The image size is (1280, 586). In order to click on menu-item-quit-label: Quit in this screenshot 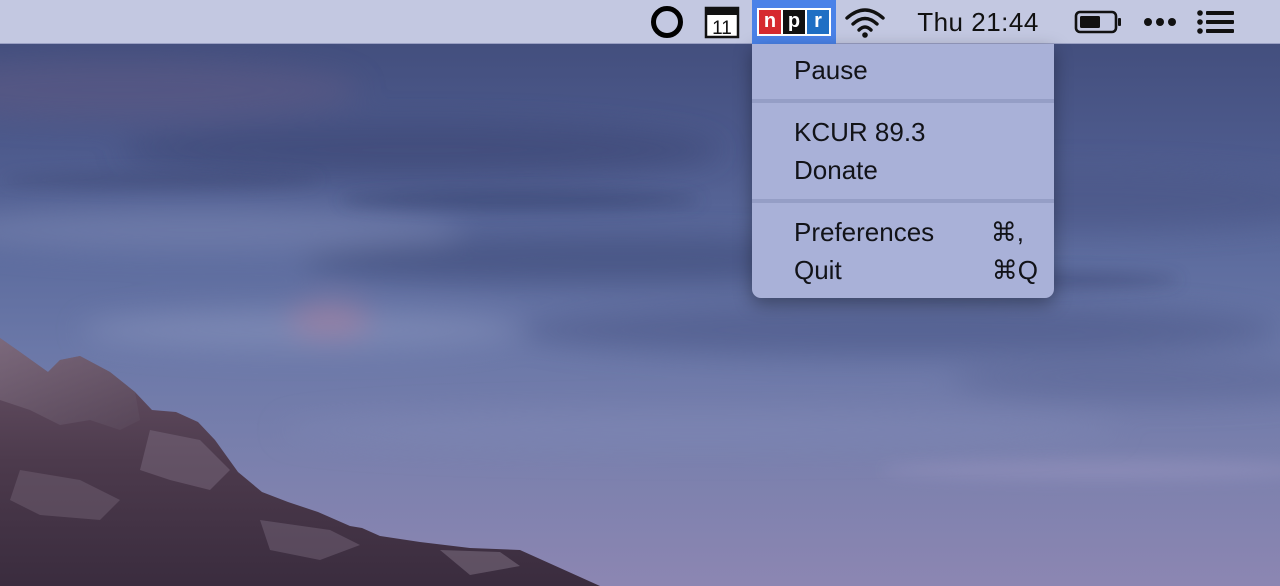, I will do `click(818, 269)`.